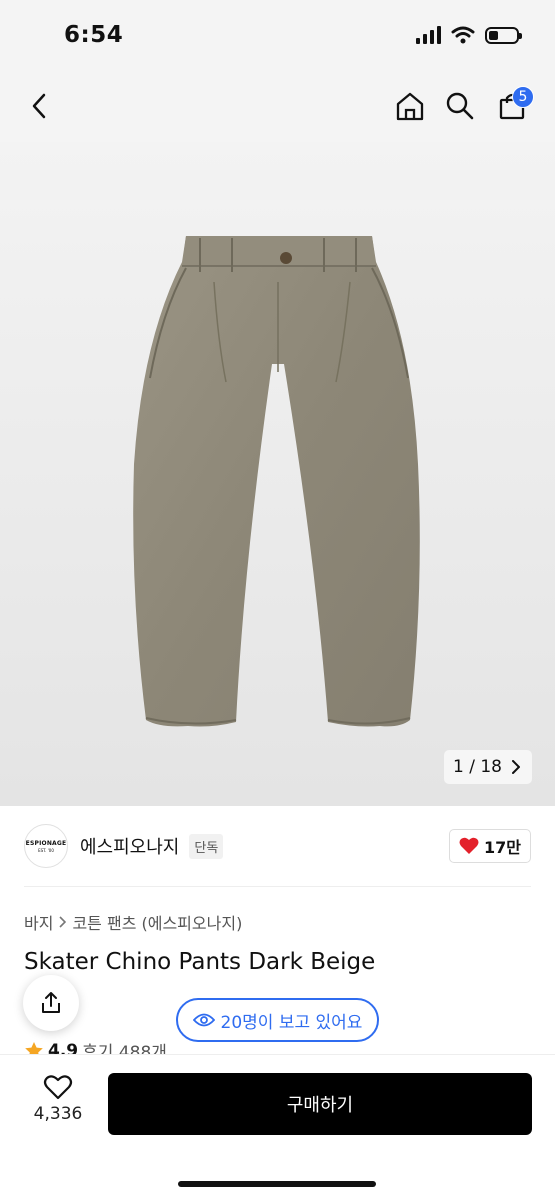  What do you see at coordinates (494, 35) in the screenshot?
I see `battery-level` at bounding box center [494, 35].